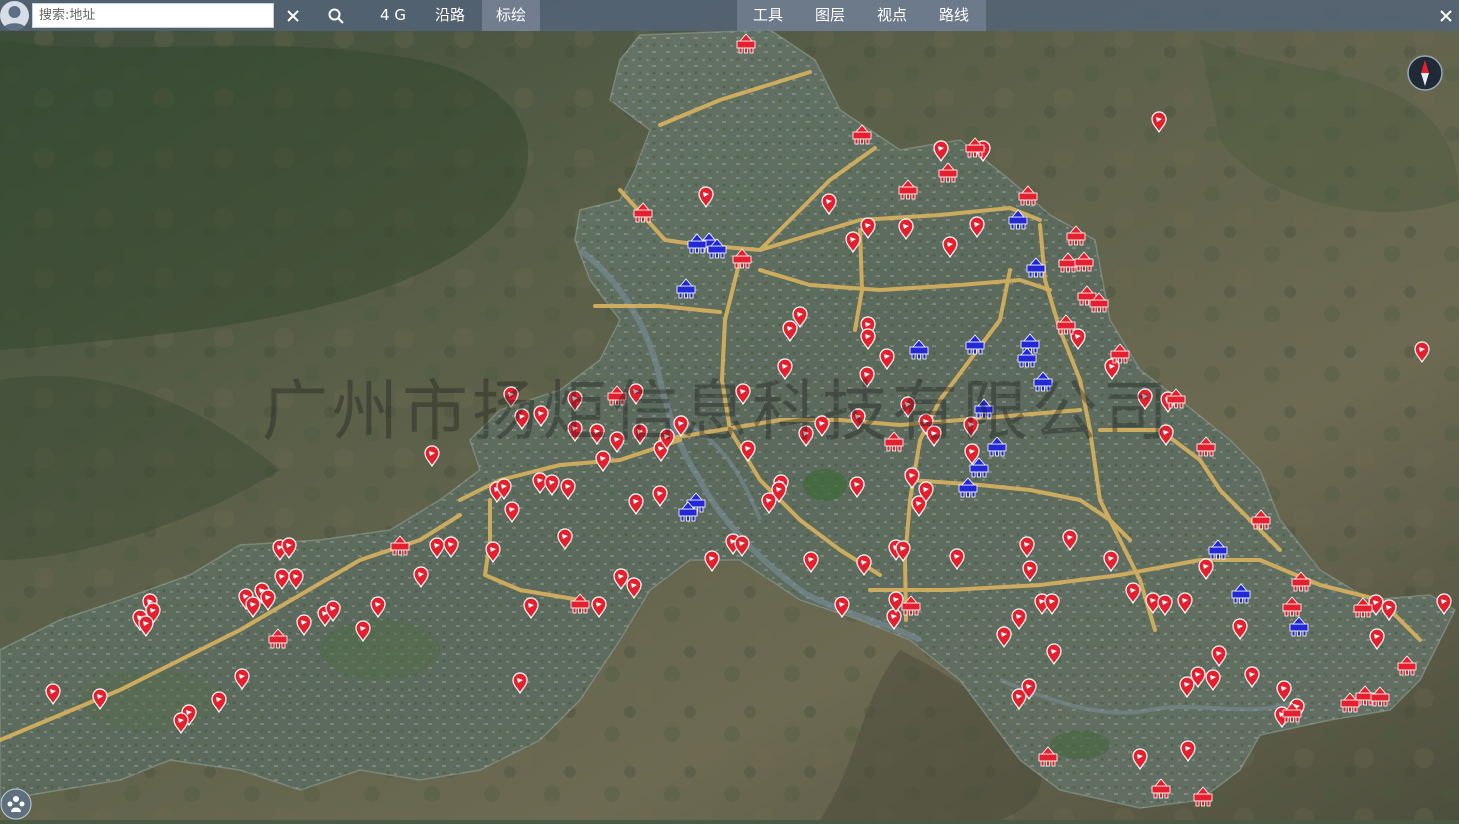 The height and width of the screenshot is (824, 1459). What do you see at coordinates (153, 15) in the screenshot?
I see `search-input` at bounding box center [153, 15].